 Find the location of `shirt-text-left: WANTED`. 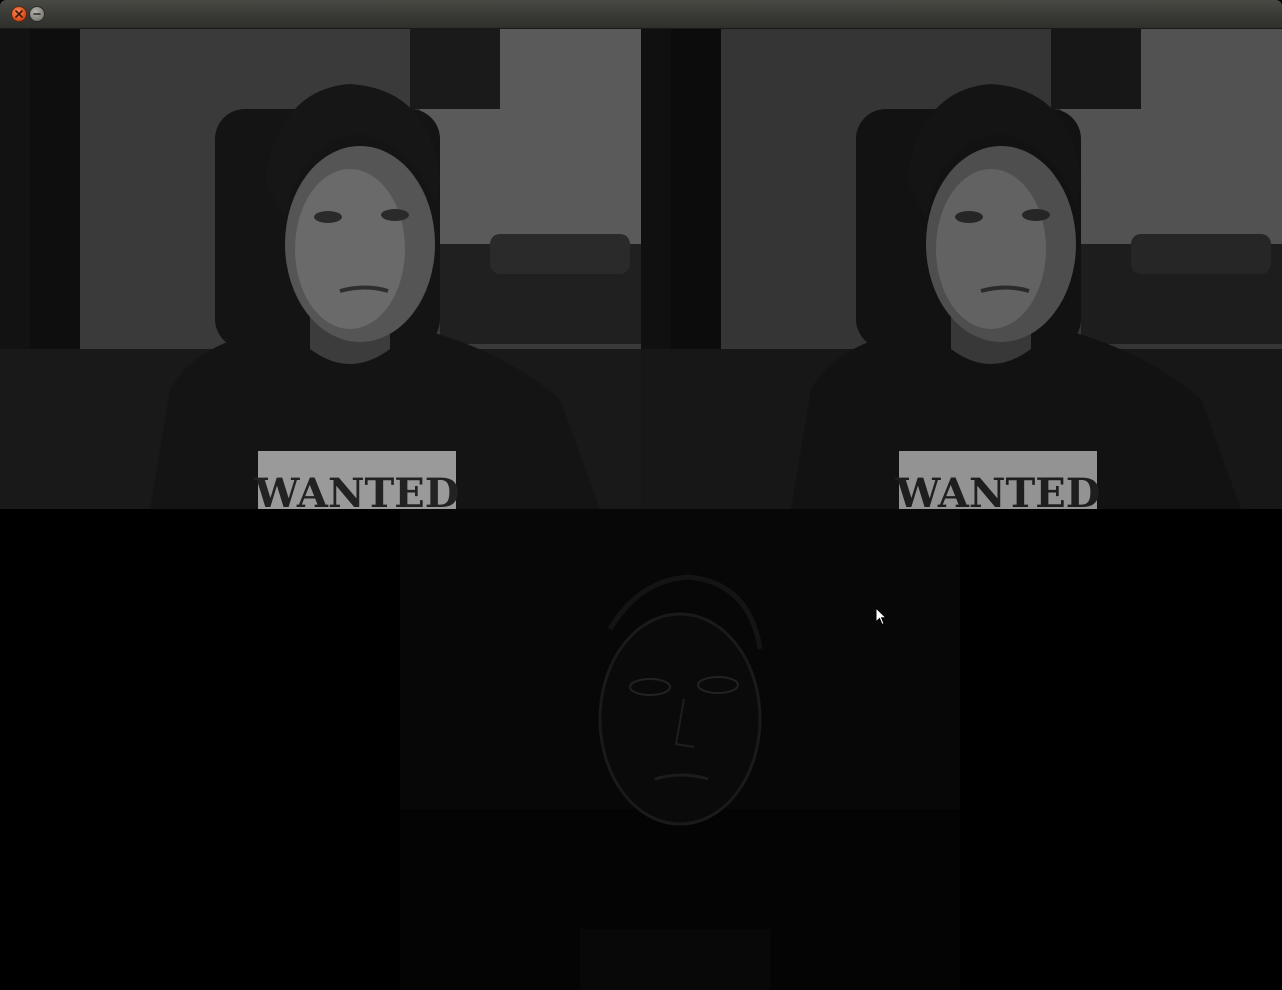

shirt-text-left: WANTED is located at coordinates (357, 489).